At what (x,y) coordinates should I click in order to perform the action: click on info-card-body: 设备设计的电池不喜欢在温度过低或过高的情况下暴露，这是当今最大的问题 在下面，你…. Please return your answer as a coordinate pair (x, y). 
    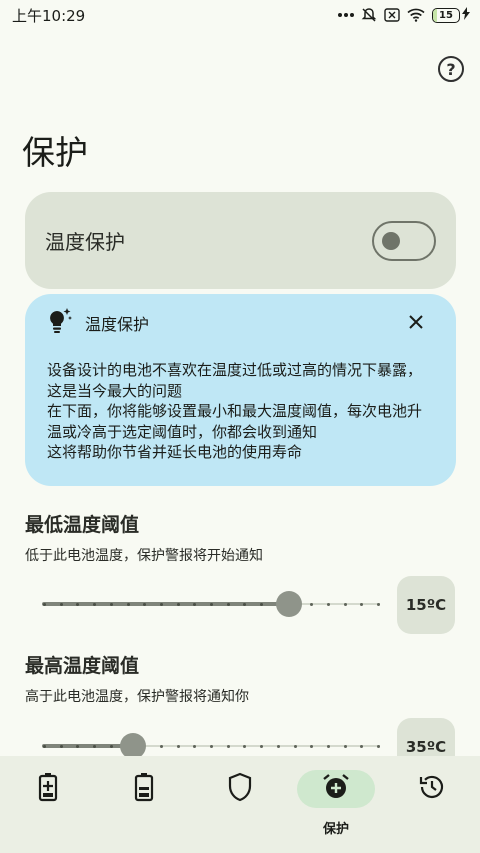
    Looking at the image, I should click on (240, 411).